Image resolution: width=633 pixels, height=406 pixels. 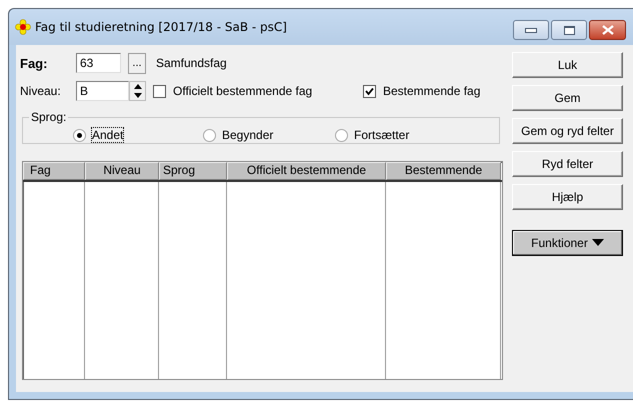 What do you see at coordinates (23, 27) in the screenshot?
I see `flower-icon` at bounding box center [23, 27].